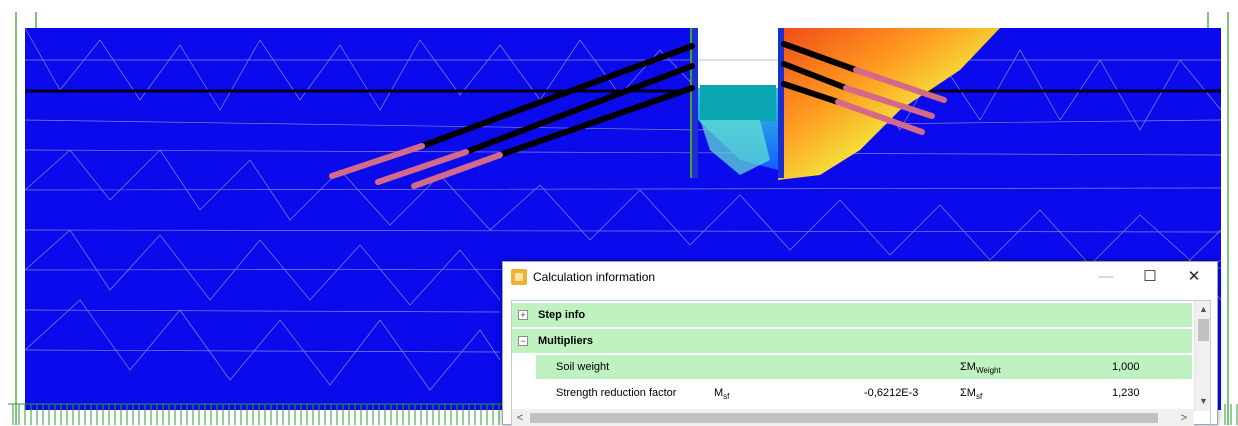  What do you see at coordinates (523, 341) in the screenshot?
I see `collapse-icon: −` at bounding box center [523, 341].